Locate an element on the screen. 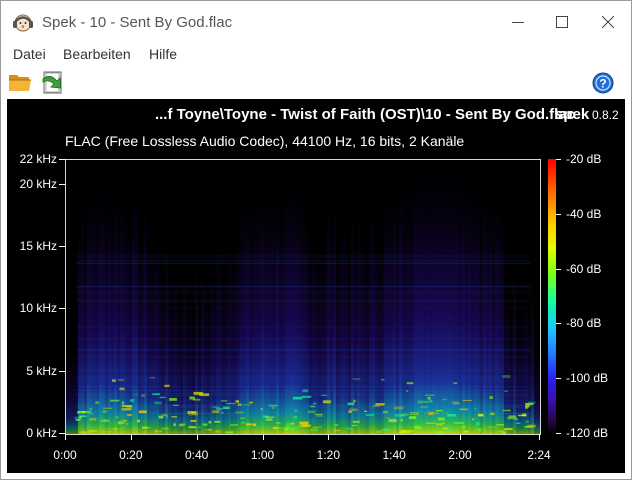 Image resolution: width=632 pixels, height=480 pixels. save-icon is located at coordinates (52, 82).